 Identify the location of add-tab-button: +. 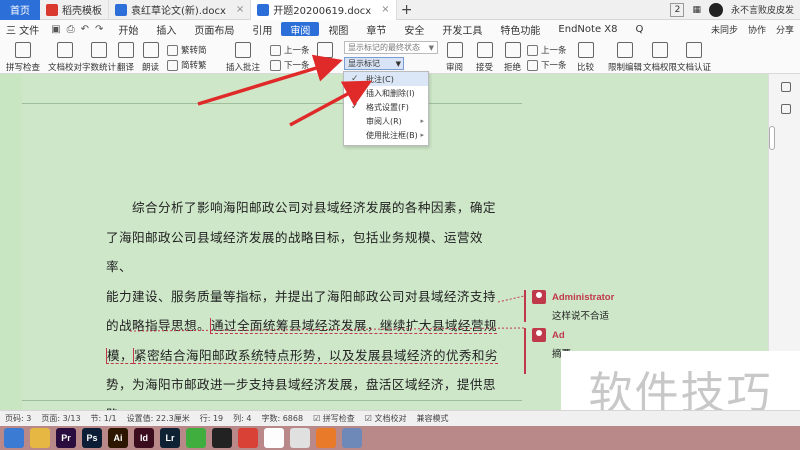
(407, 10).